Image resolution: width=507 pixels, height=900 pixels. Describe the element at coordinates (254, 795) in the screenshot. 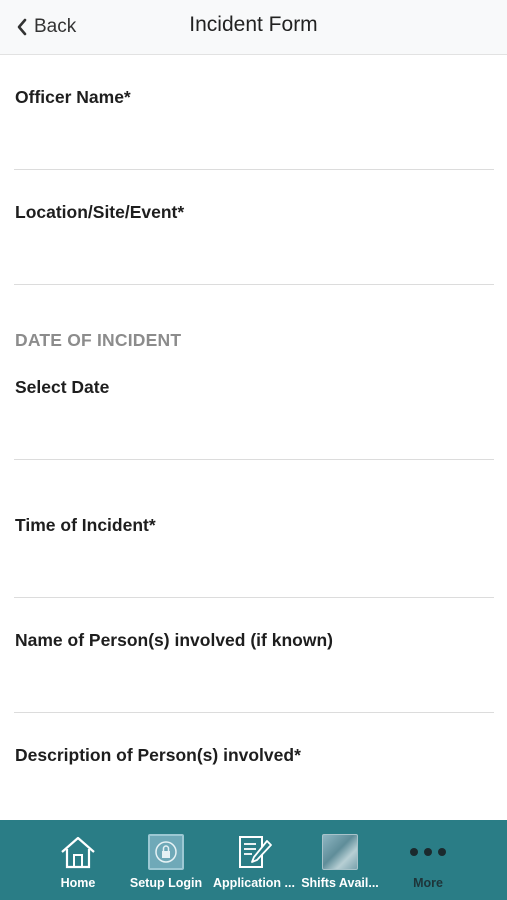

I see `persons-description-input` at that location.